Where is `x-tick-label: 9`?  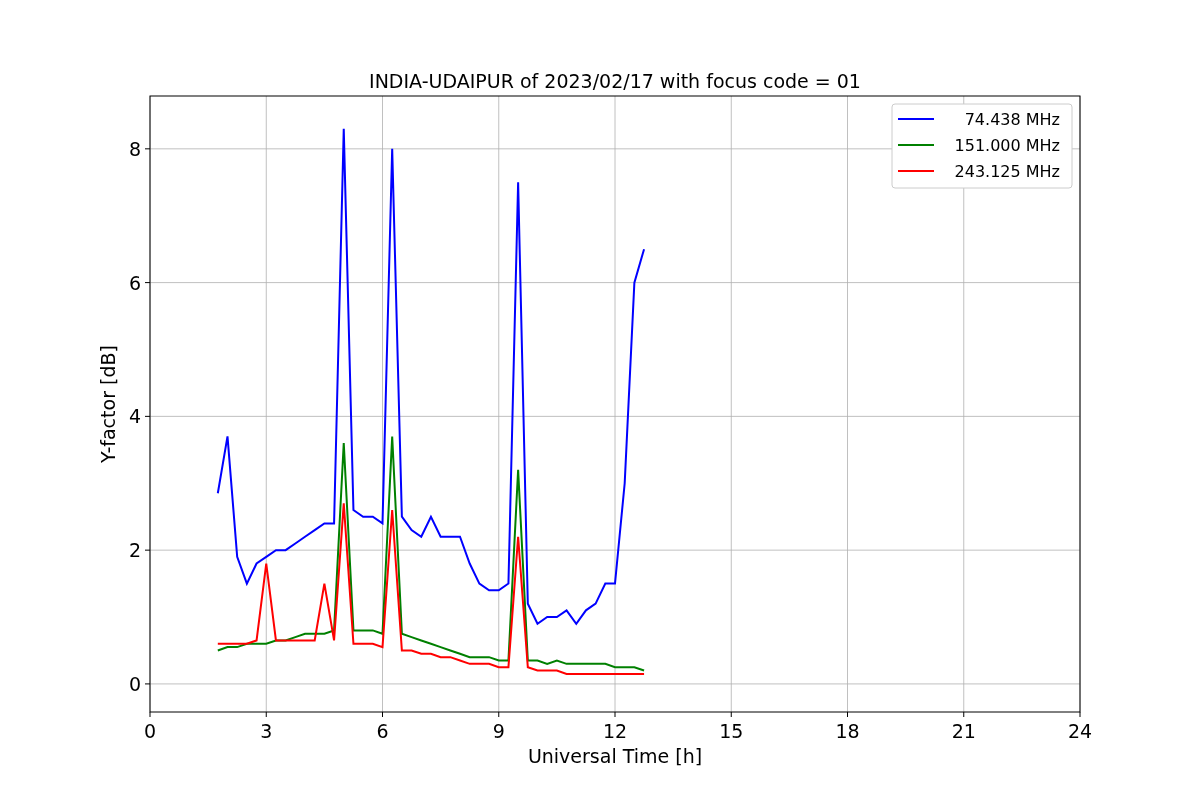 x-tick-label: 9 is located at coordinates (498, 731).